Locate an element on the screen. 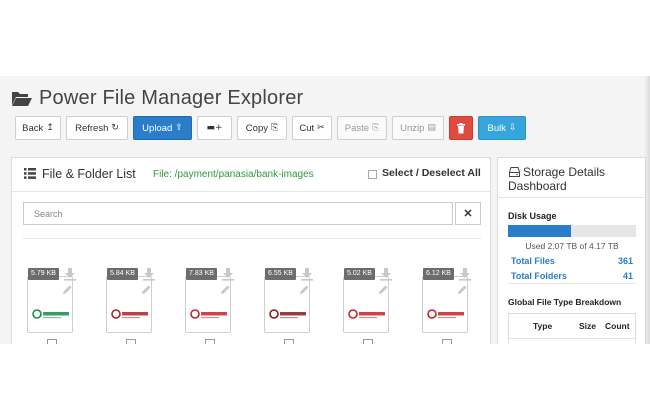 The width and height of the screenshot is (650, 420). file-list-title: File & Folder List is located at coordinates (89, 174).